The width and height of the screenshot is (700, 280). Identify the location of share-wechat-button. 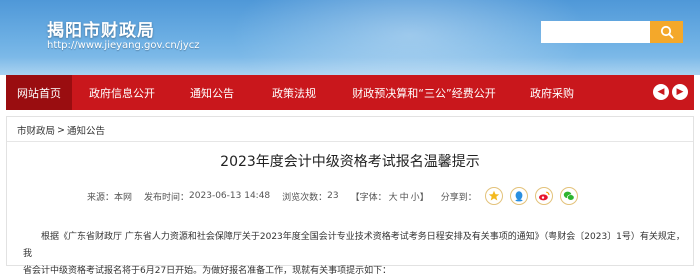
(568, 196).